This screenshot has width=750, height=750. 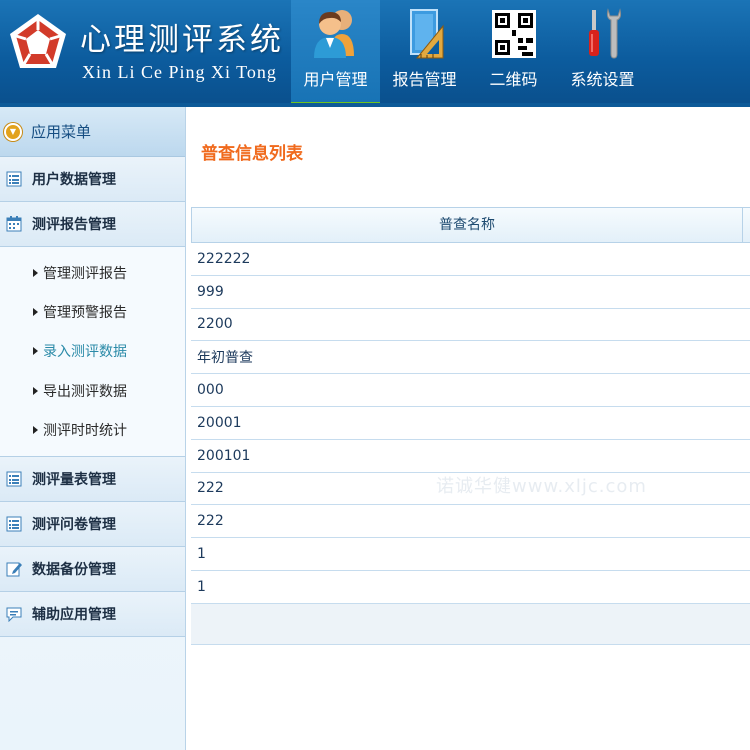 I want to click on survey-name-cell: 2200, so click(x=215, y=324).